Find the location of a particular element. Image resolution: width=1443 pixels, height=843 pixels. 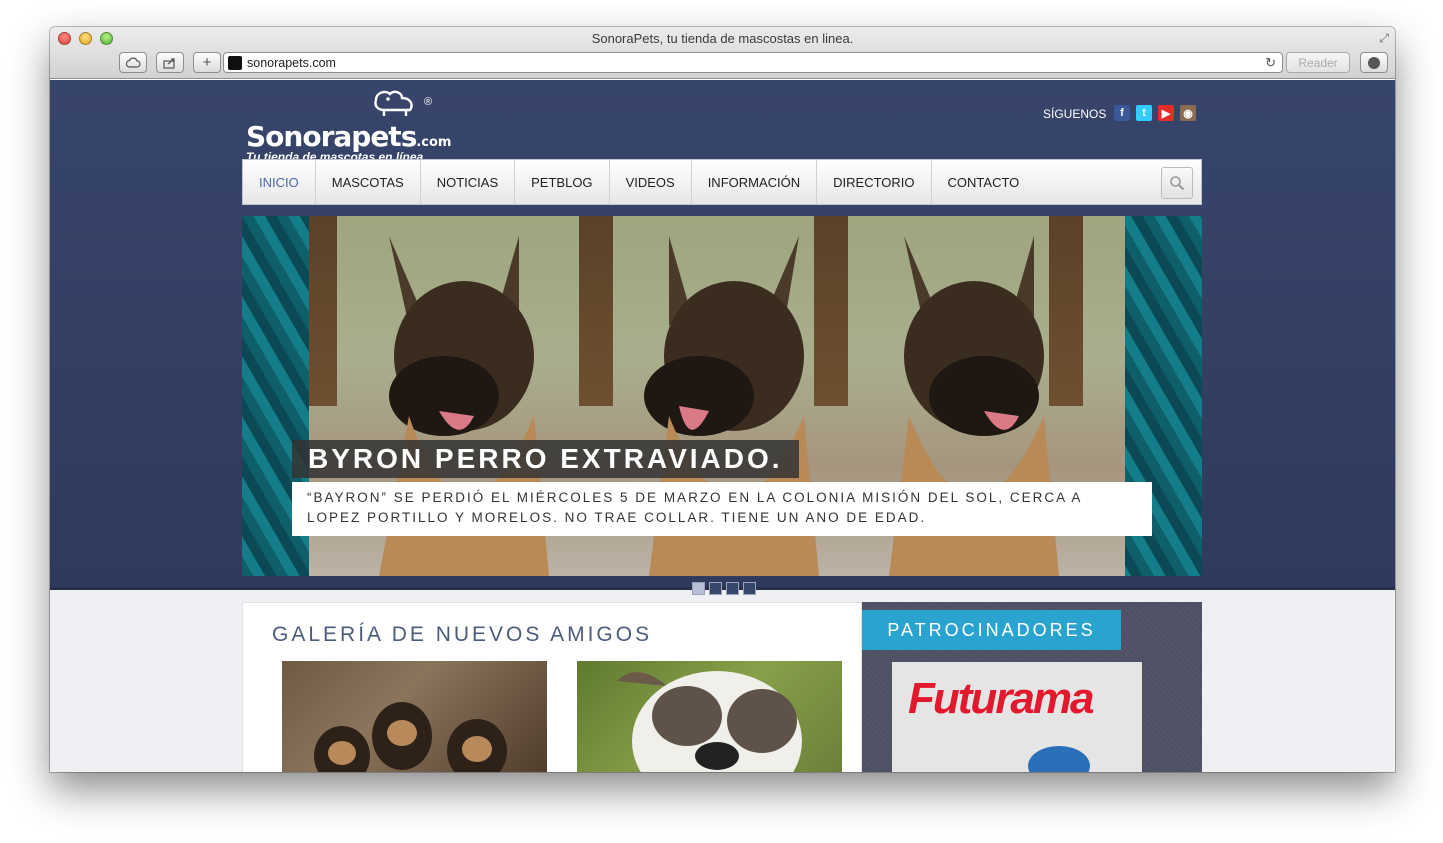

twitter-icon: t is located at coordinates (1144, 113).